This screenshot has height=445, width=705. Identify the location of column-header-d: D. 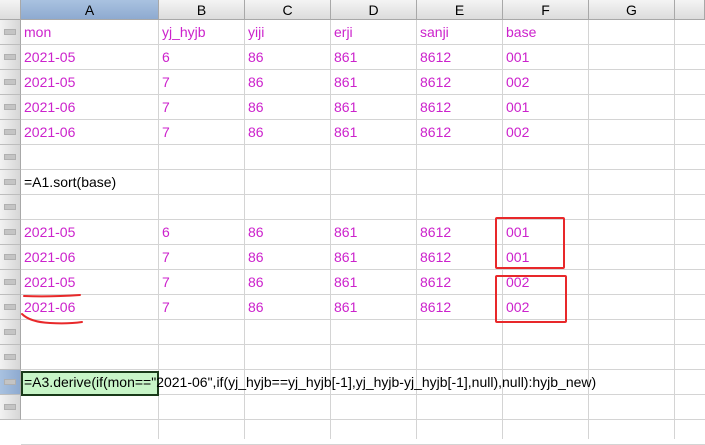
(374, 10).